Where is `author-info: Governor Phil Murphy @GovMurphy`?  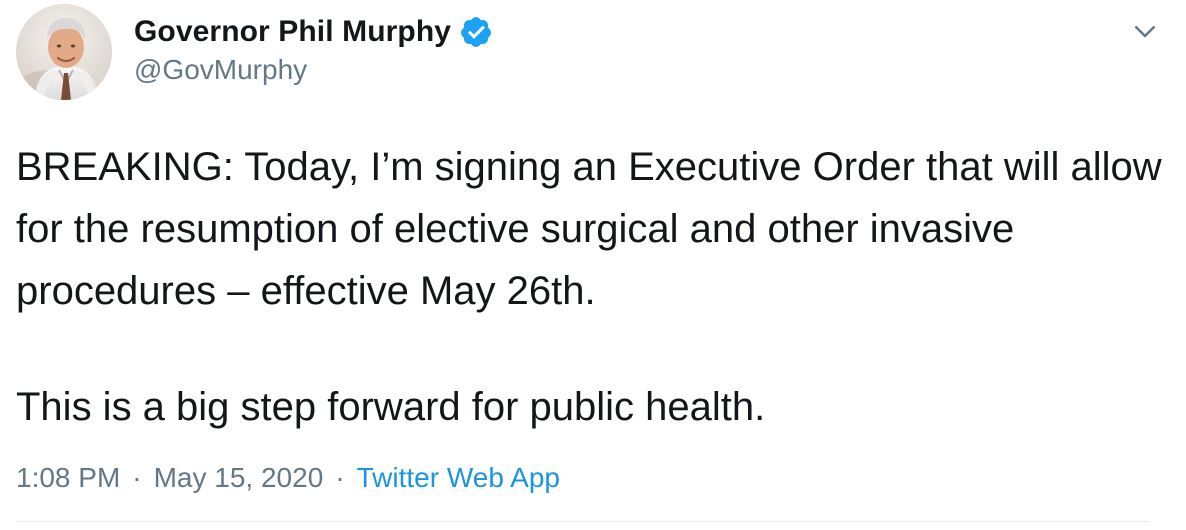
author-info: Governor Phil Murphy @GovMurphy is located at coordinates (313, 48).